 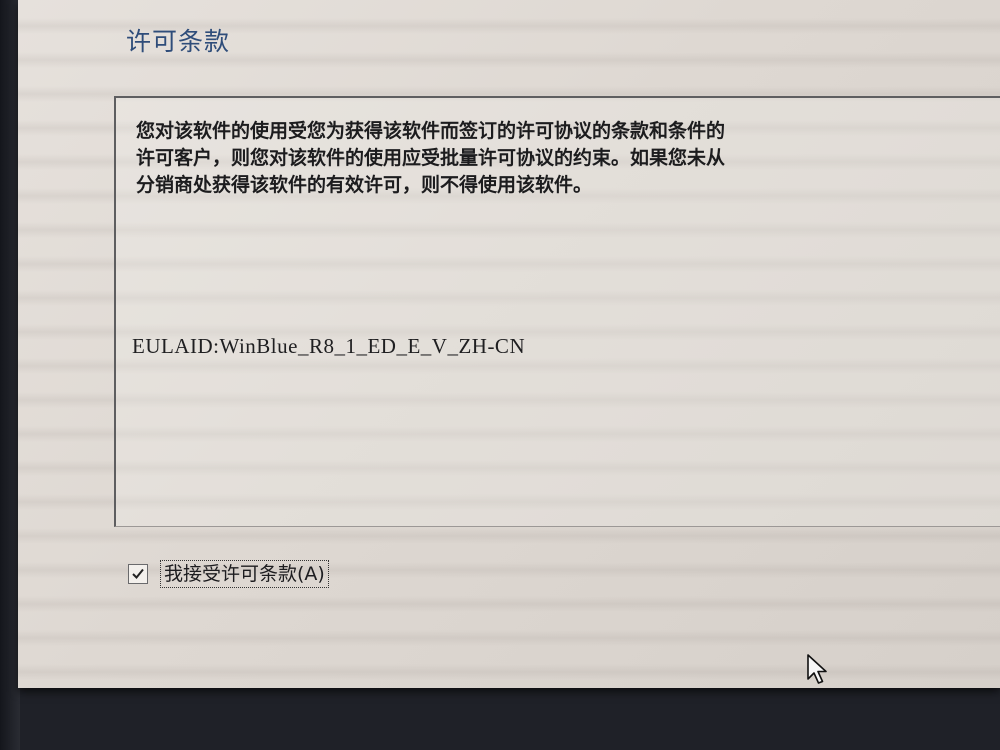 What do you see at coordinates (10, 375) in the screenshot?
I see `monitor-bezel` at bounding box center [10, 375].